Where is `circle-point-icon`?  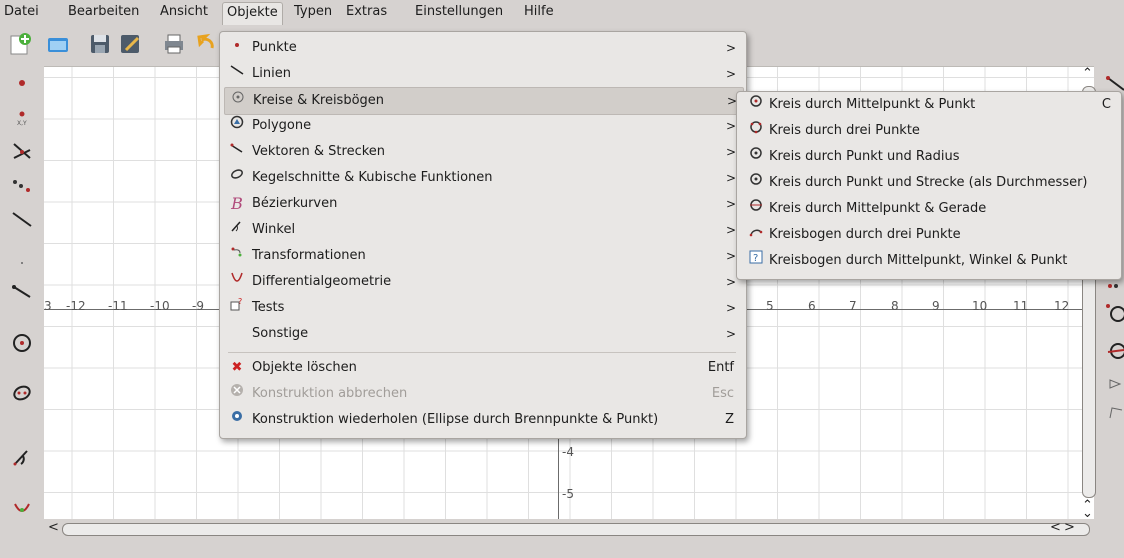 circle-point-icon is located at coordinates (1113, 316).